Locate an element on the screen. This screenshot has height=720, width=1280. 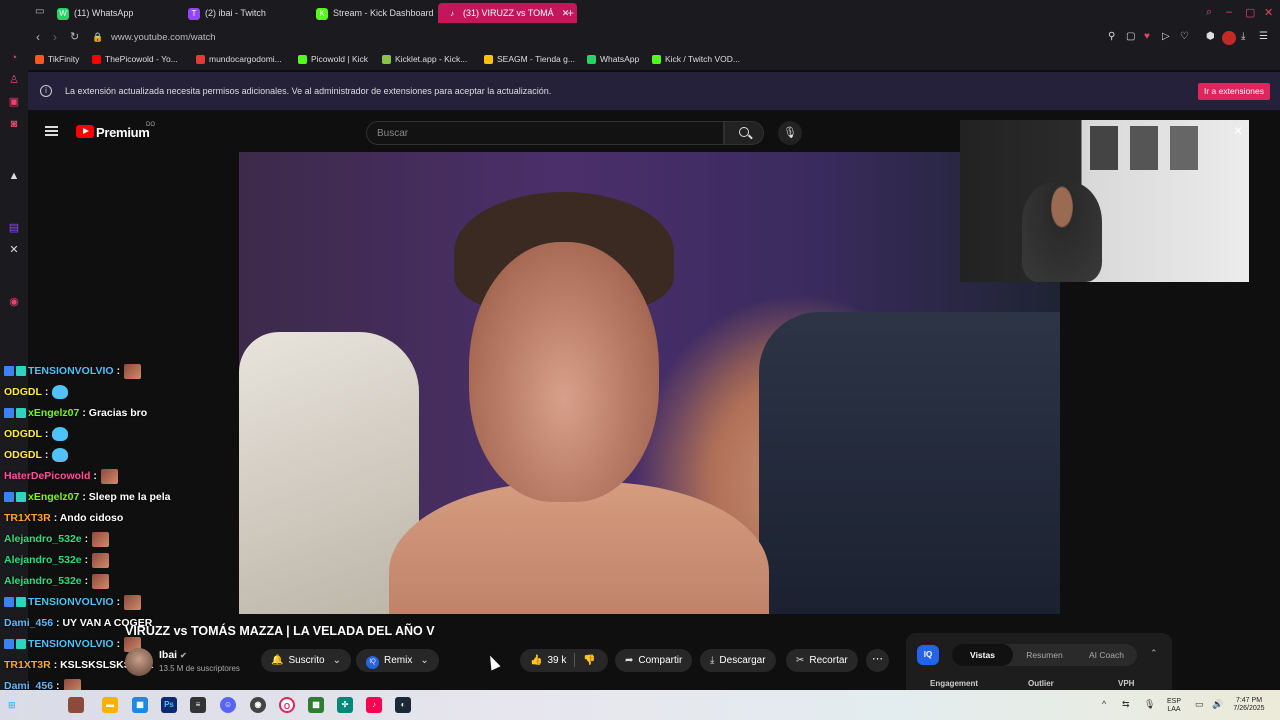
download-icon: ⤓ is located at coordinates (1243, 36).